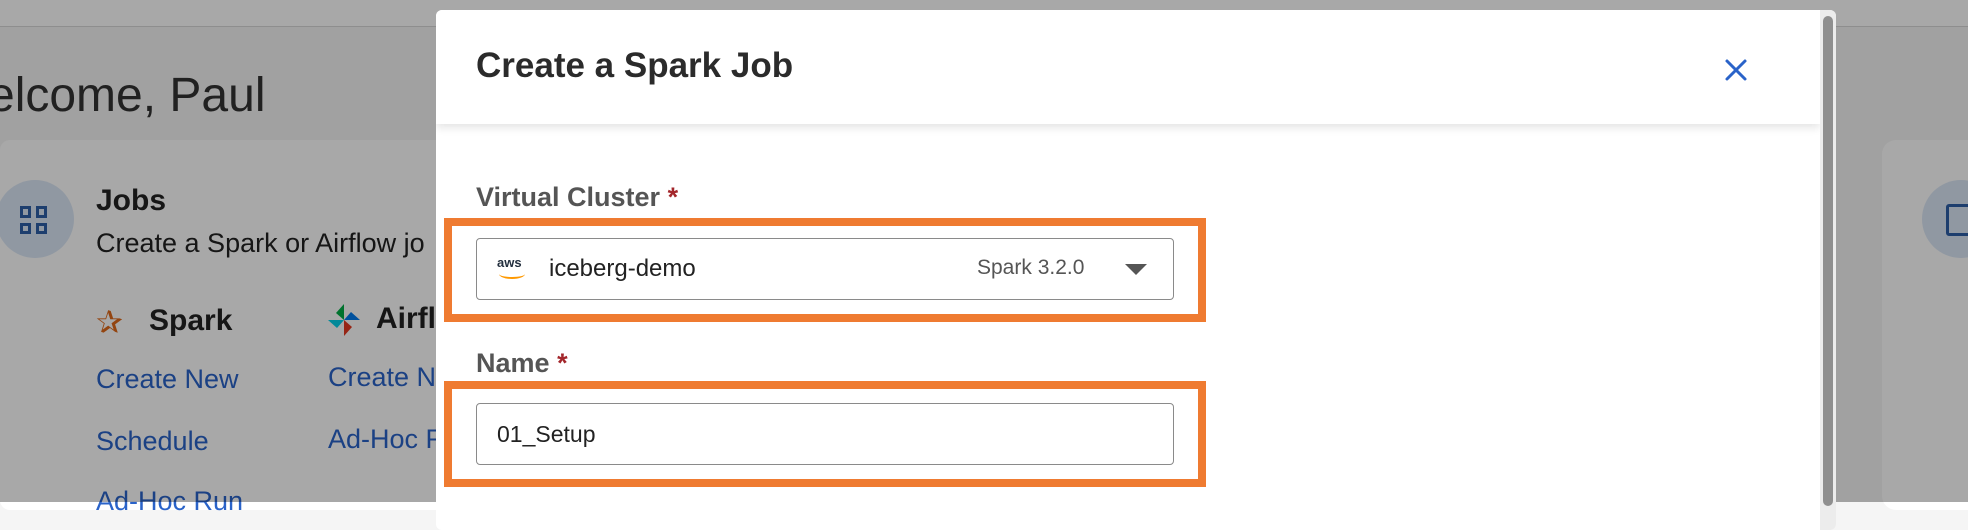 The image size is (1968, 530). Describe the element at coordinates (513, 363) in the screenshot. I see `name-label-text: Name` at that location.